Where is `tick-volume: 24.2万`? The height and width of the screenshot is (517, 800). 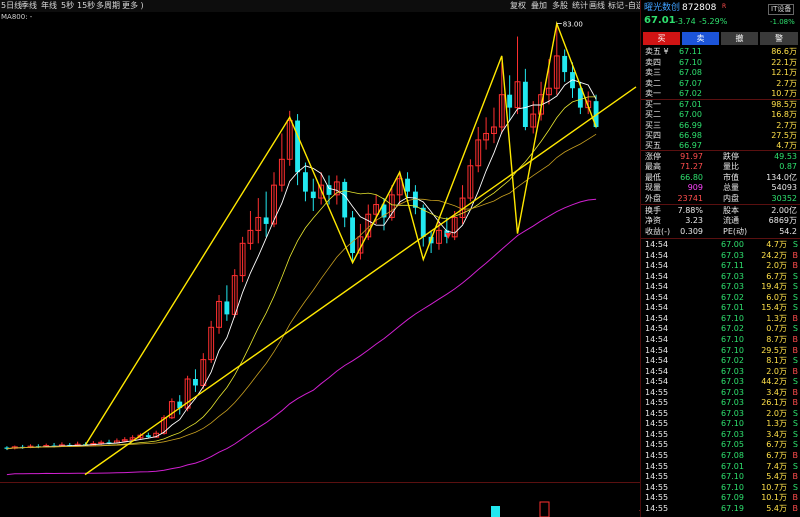
tick-volume: 24.2万 is located at coordinates (774, 255).